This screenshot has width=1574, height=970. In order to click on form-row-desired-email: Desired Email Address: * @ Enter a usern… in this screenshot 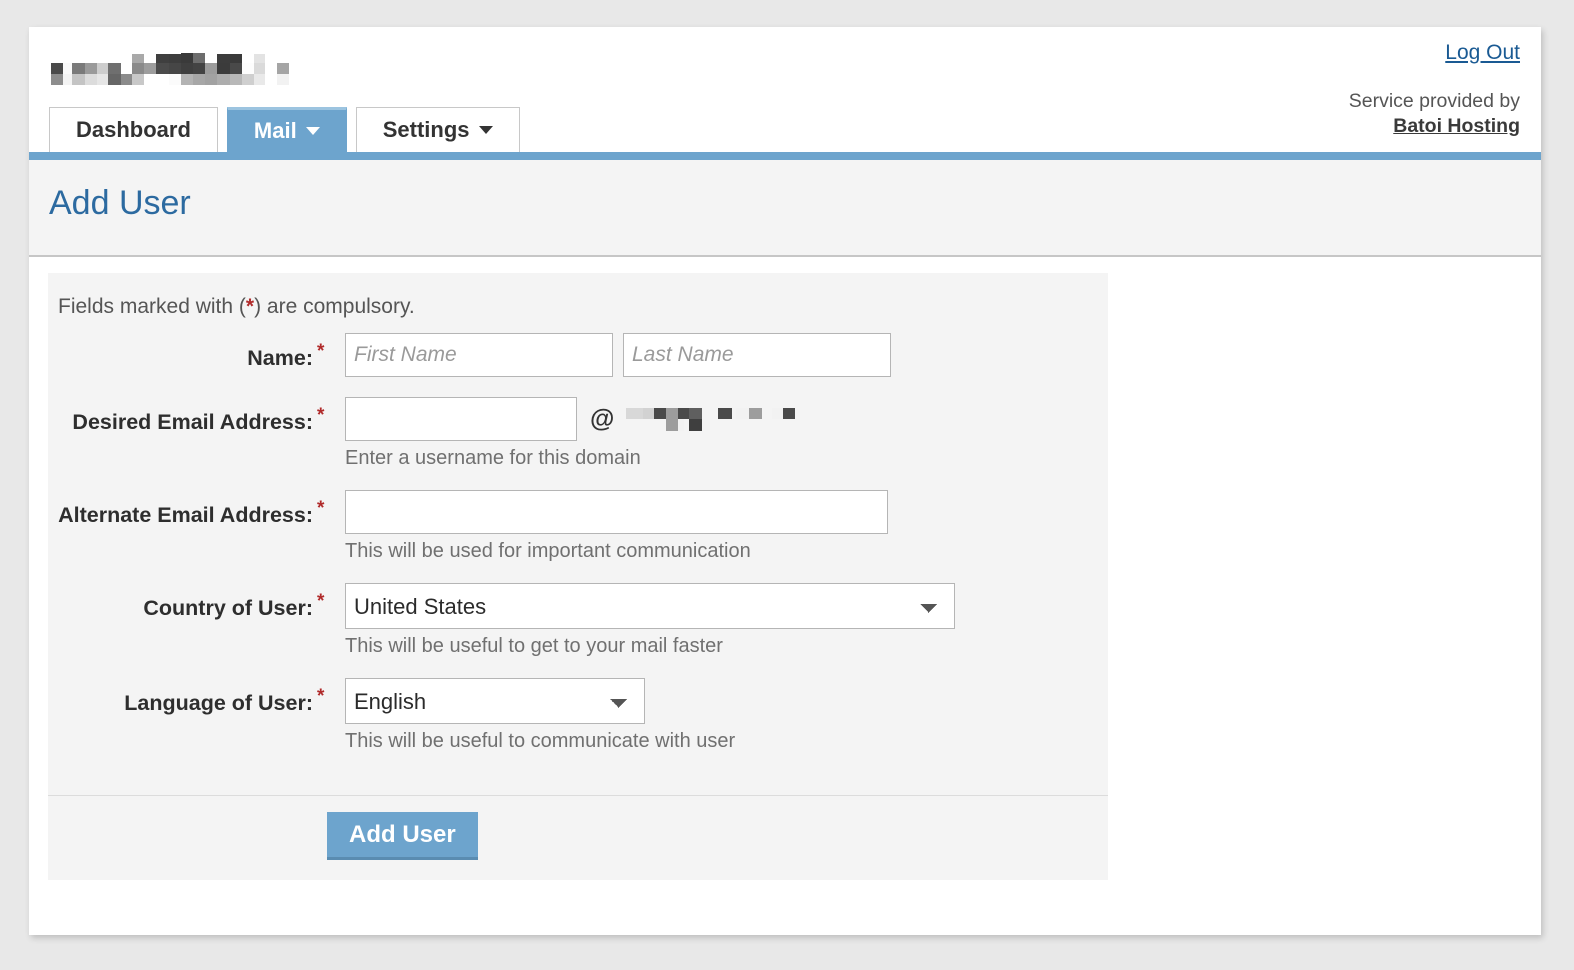, I will do `click(578, 433)`.